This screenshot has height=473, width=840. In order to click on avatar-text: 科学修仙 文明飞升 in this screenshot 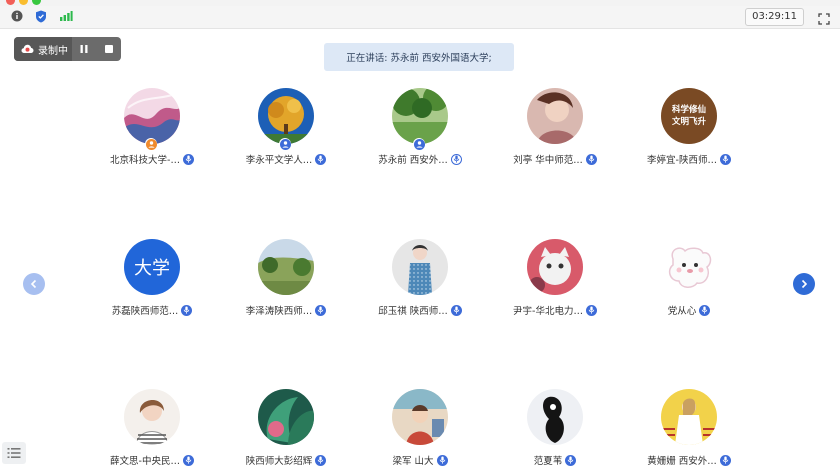, I will do `click(688, 116)`.